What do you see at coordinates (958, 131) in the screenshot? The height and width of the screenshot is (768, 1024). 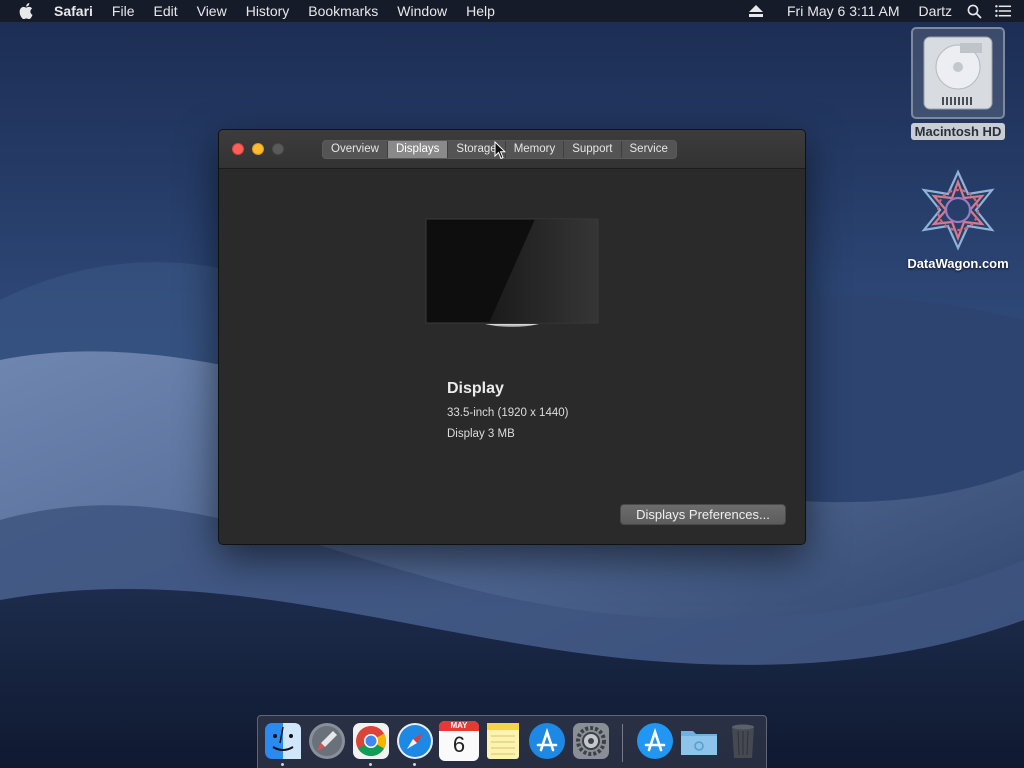 I see `macintosh-hd-label: Macintosh HD` at bounding box center [958, 131].